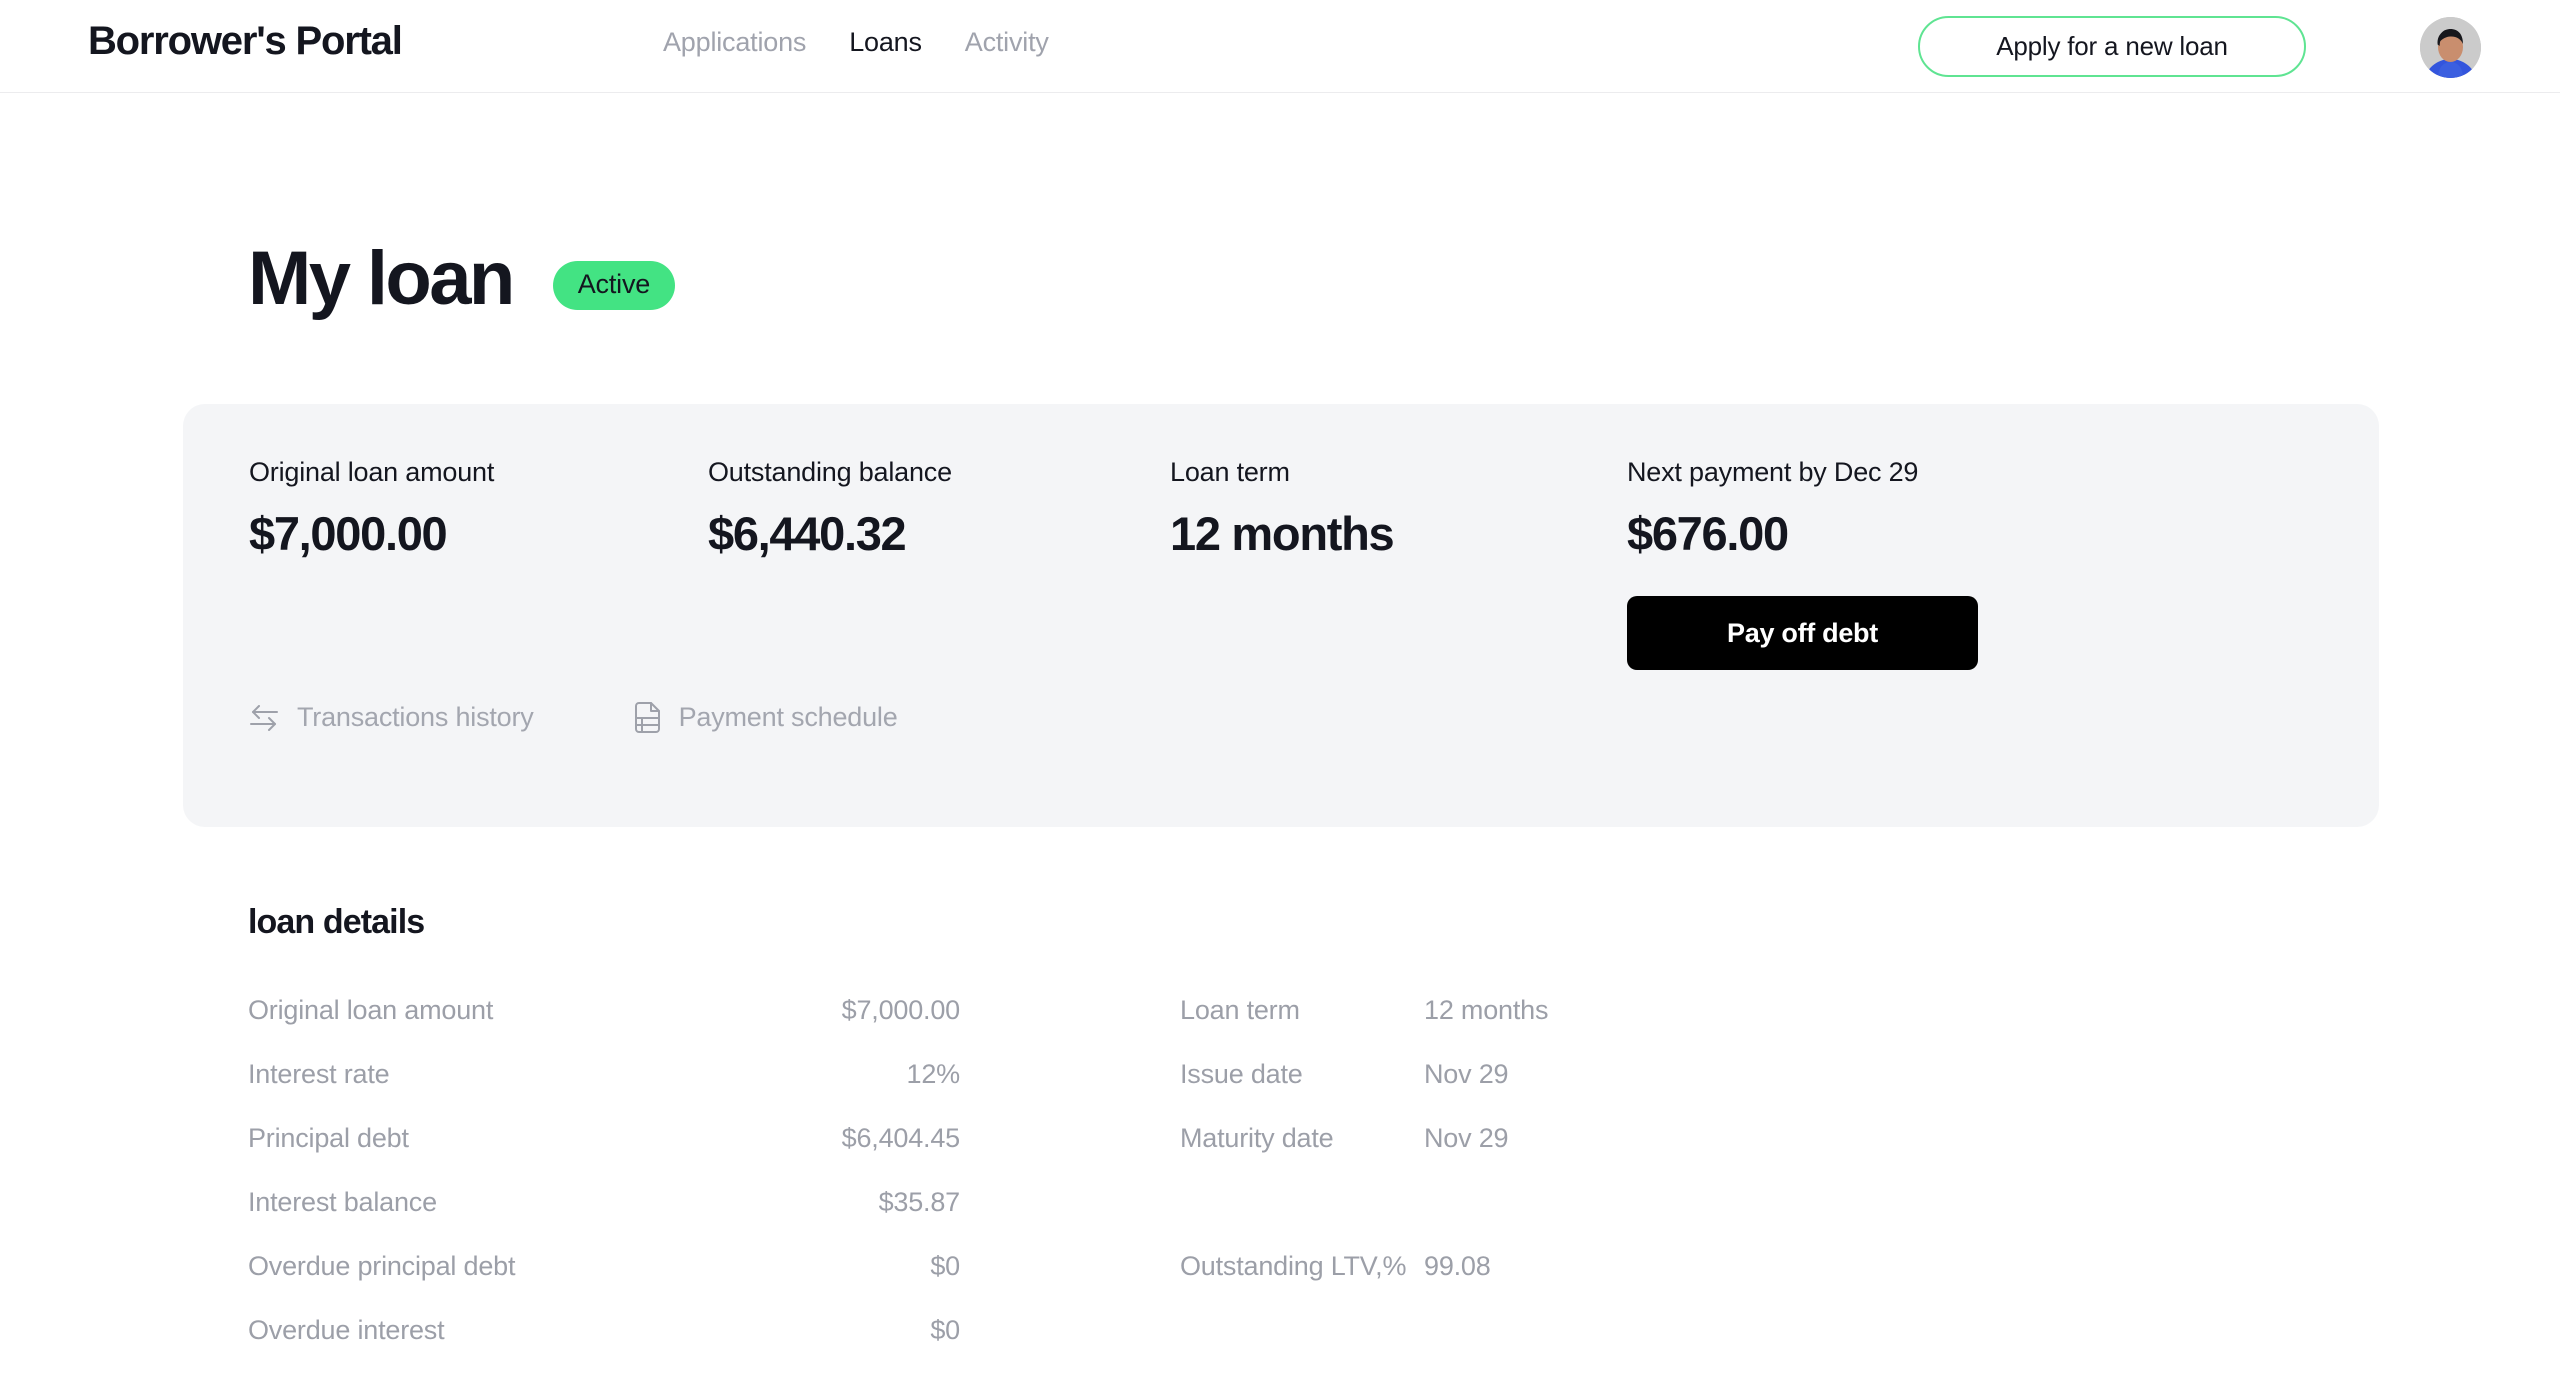 This screenshot has height=1373, width=2560. I want to click on stat-original-loan-amount: Original loan amount $7,000.00, so click(371, 509).